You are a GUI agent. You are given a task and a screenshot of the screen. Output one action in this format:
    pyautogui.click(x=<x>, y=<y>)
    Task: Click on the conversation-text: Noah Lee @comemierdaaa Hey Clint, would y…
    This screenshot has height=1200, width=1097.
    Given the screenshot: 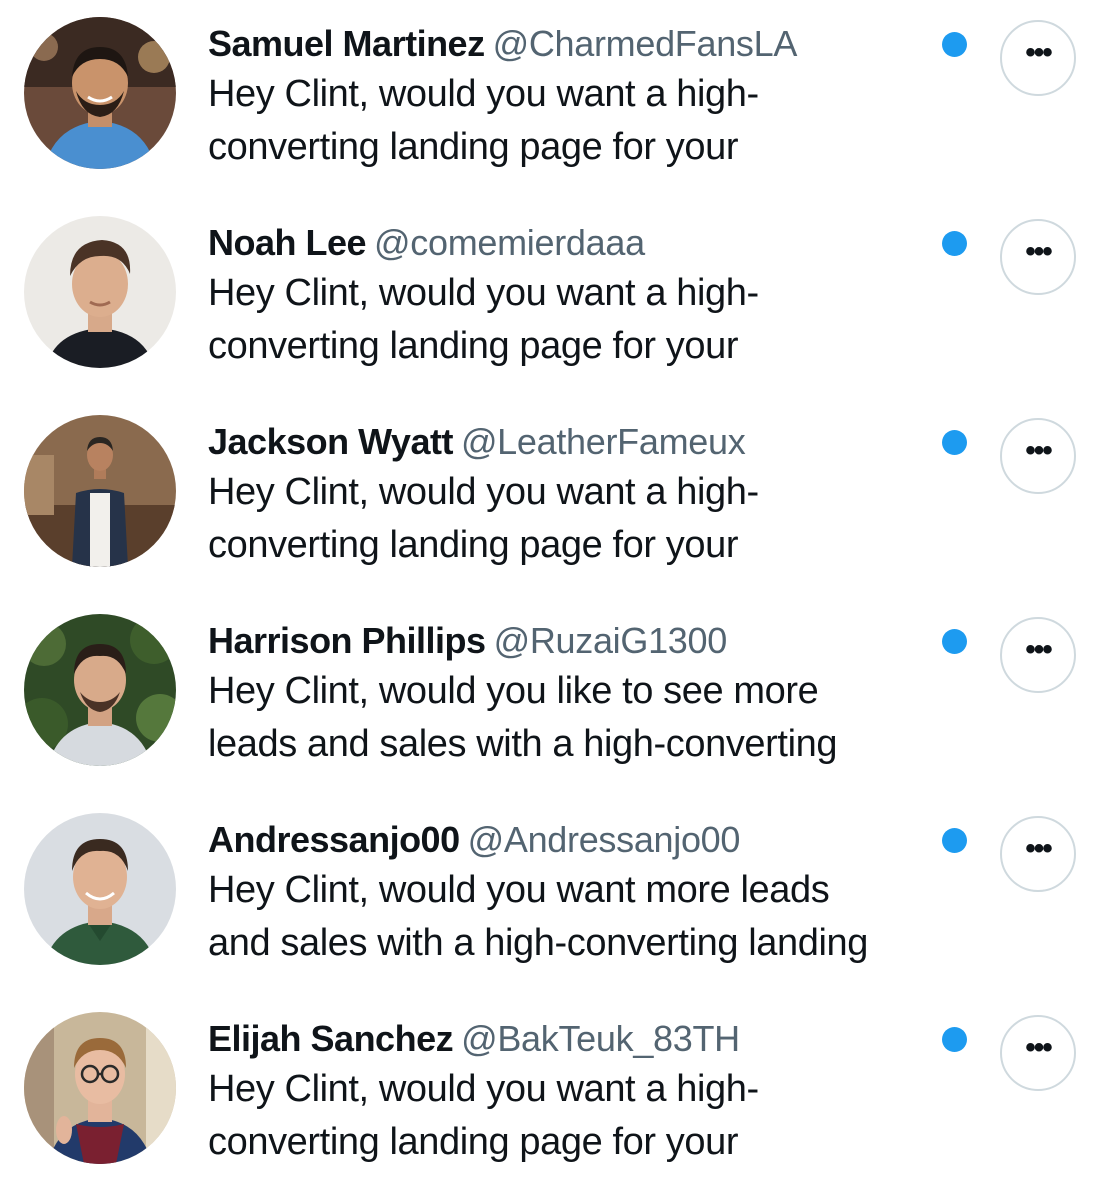 What is the action you would take?
    pyautogui.click(x=593, y=296)
    